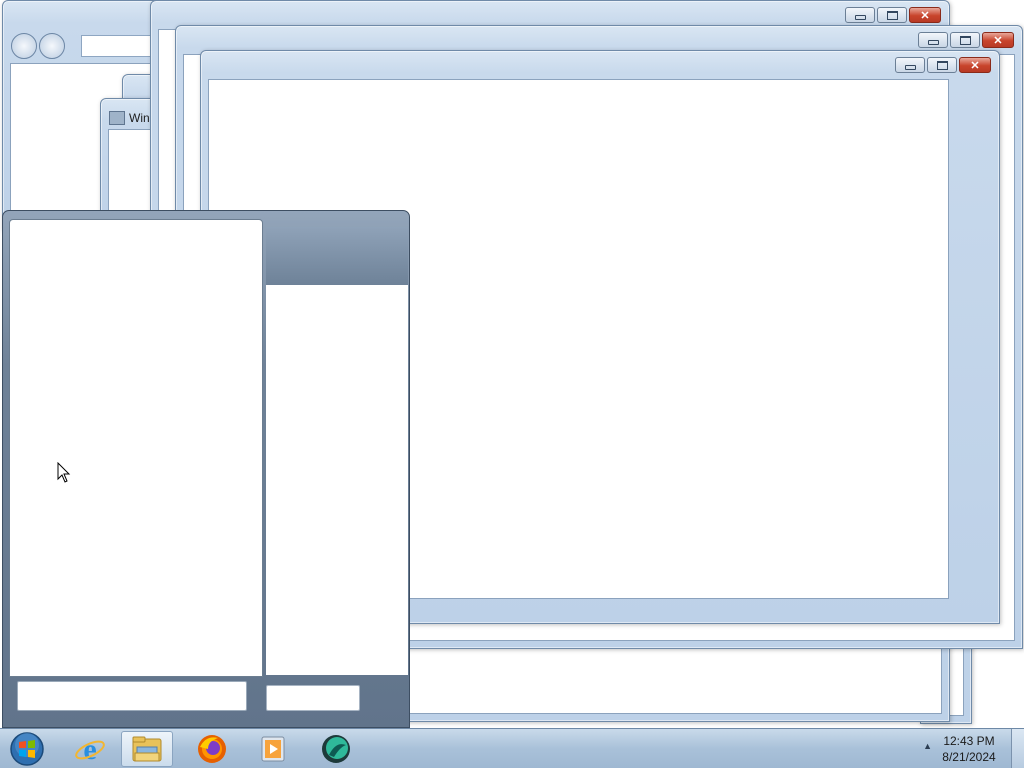 The height and width of the screenshot is (768, 1024). What do you see at coordinates (1017, 748) in the screenshot?
I see `show-desktop-button` at bounding box center [1017, 748].